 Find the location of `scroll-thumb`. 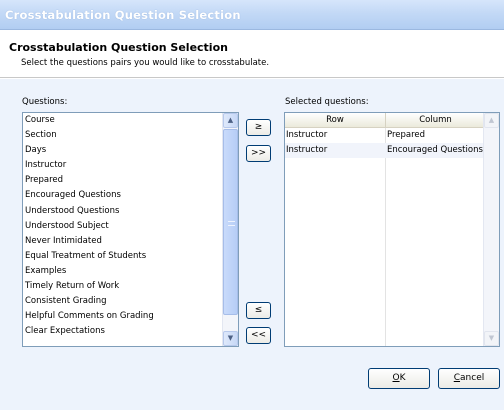

scroll-thumb is located at coordinates (230, 222).